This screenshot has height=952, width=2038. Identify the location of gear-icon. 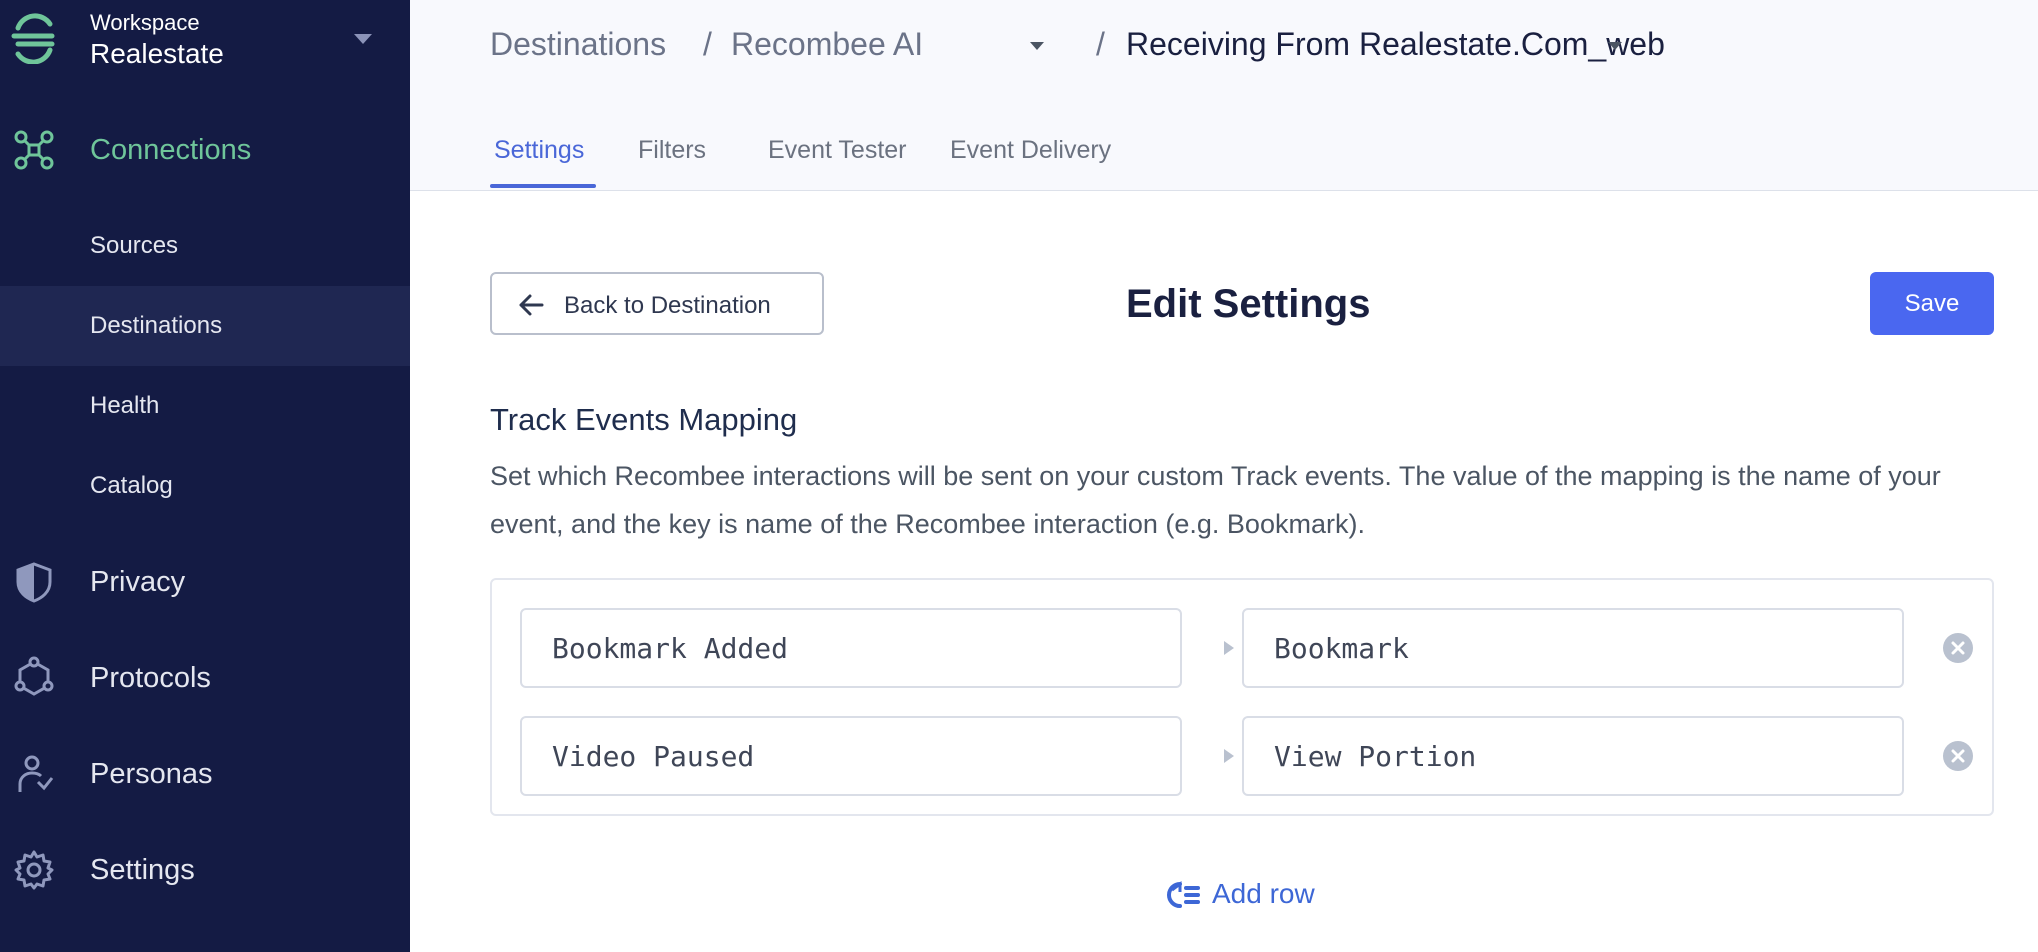
(34, 870).